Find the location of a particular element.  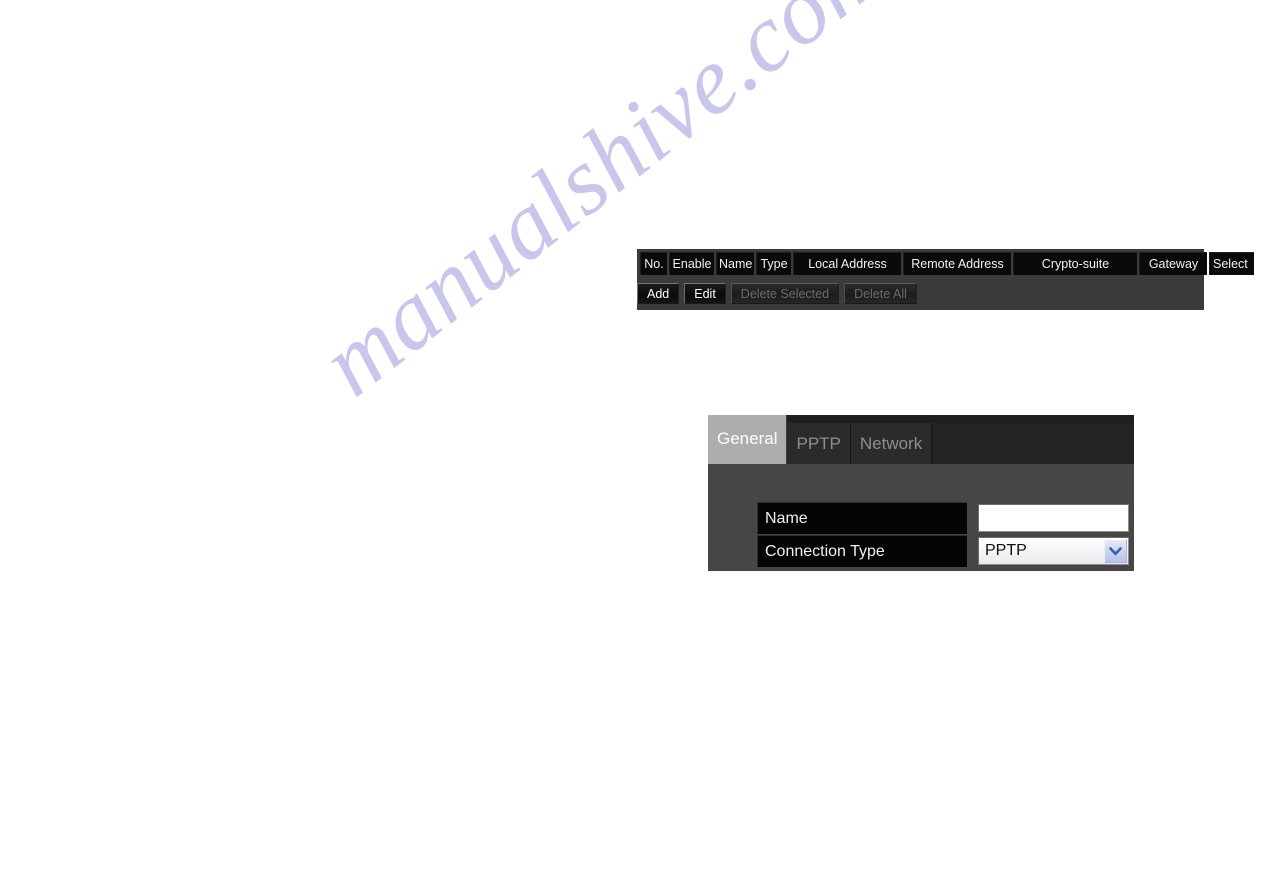

column-header-gateway: Gateway is located at coordinates (1173, 263).